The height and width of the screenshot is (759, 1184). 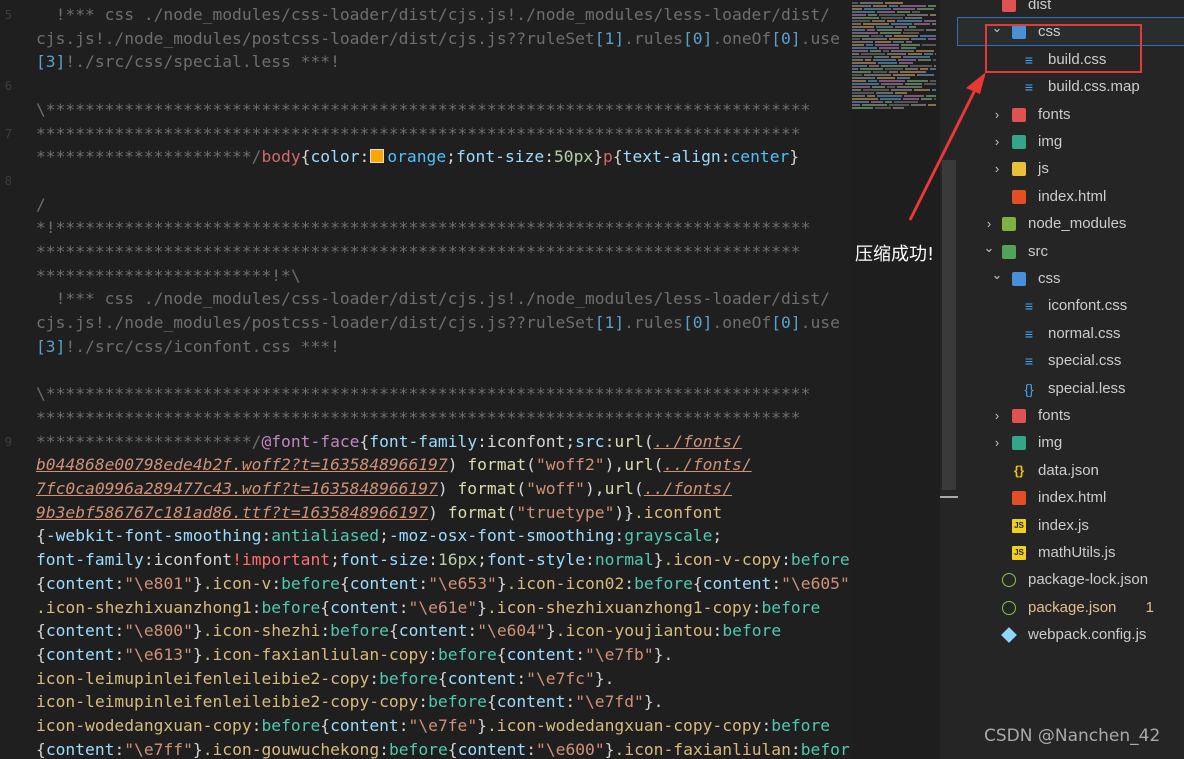 What do you see at coordinates (1071, 114) in the screenshot?
I see `tree-folder-dist-fonts: › fonts` at bounding box center [1071, 114].